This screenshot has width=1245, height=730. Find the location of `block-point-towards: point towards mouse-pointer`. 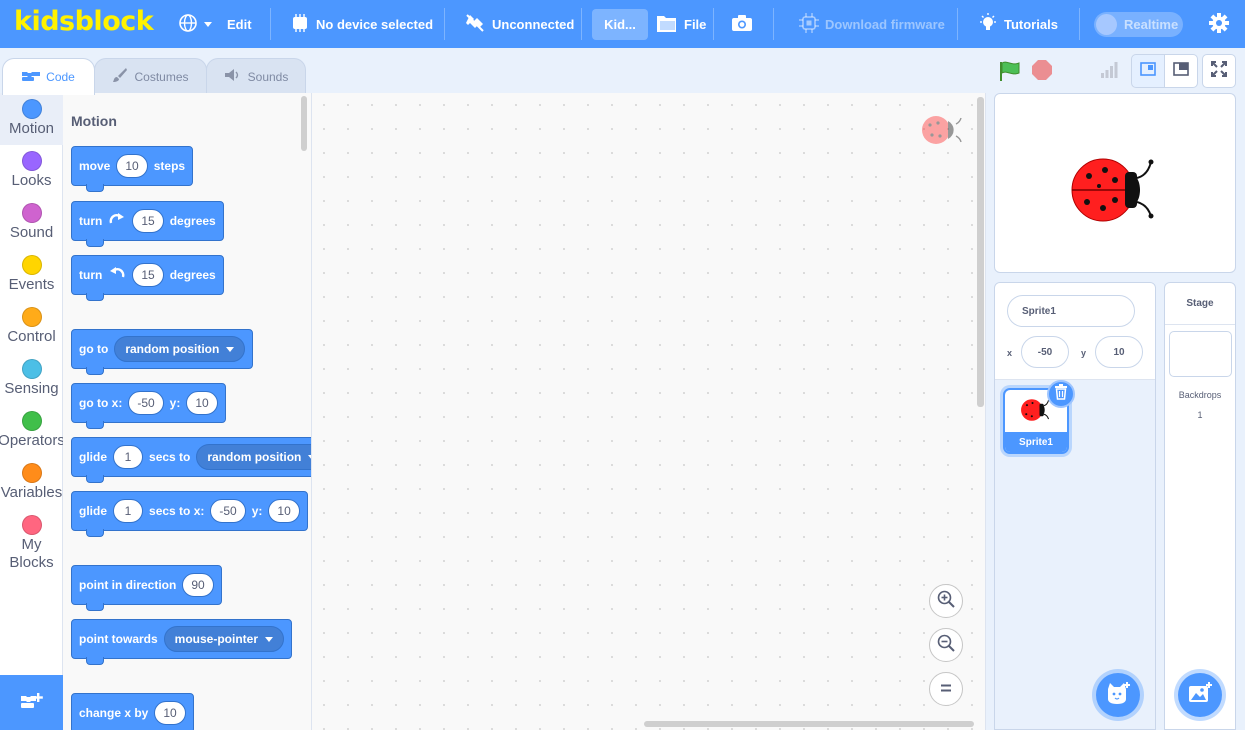

block-point-towards: point towards mouse-pointer is located at coordinates (182, 642).